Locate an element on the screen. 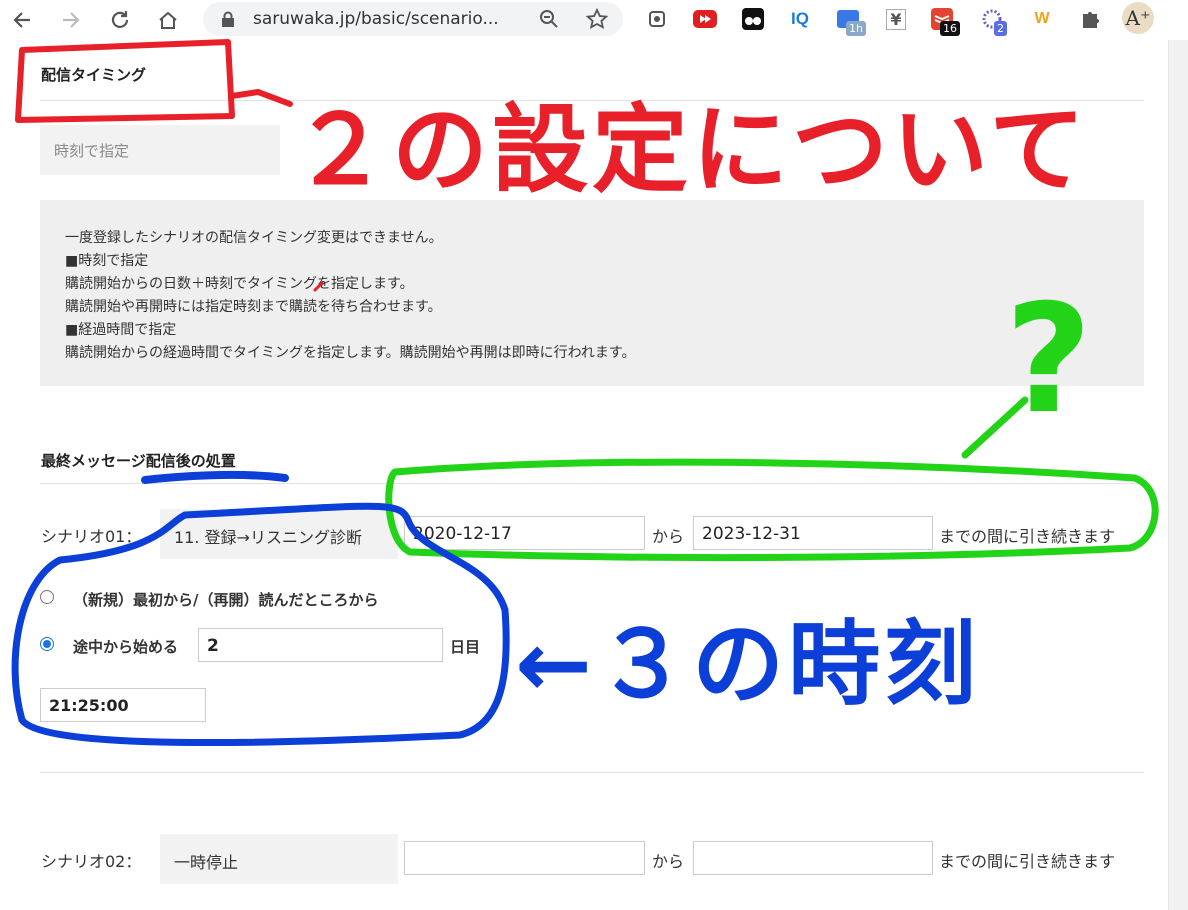  start-time-input: 21:25:00 is located at coordinates (123, 705).